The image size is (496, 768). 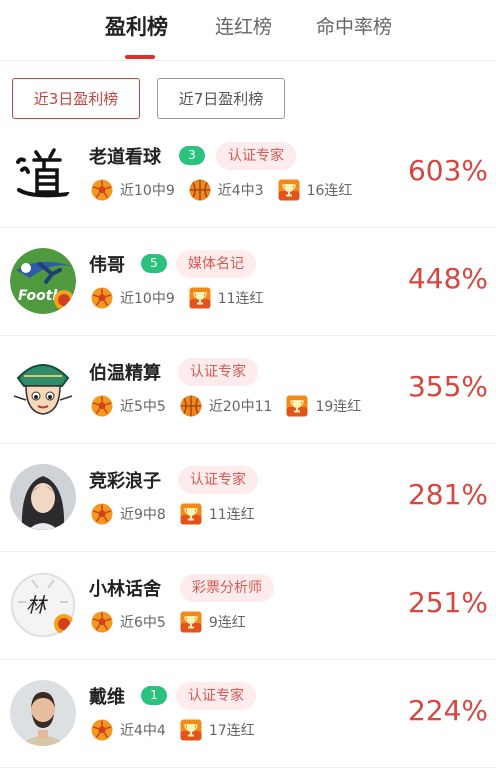 I want to click on svg-text: 林, so click(x=37, y=605).